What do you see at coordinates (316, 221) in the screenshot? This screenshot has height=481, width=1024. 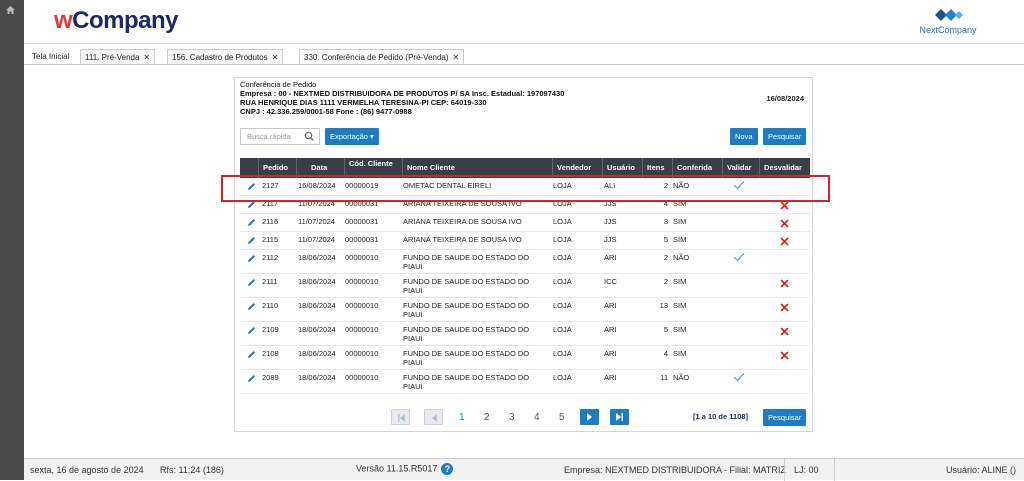 I see `cell-data: 11/07/2024` at bounding box center [316, 221].